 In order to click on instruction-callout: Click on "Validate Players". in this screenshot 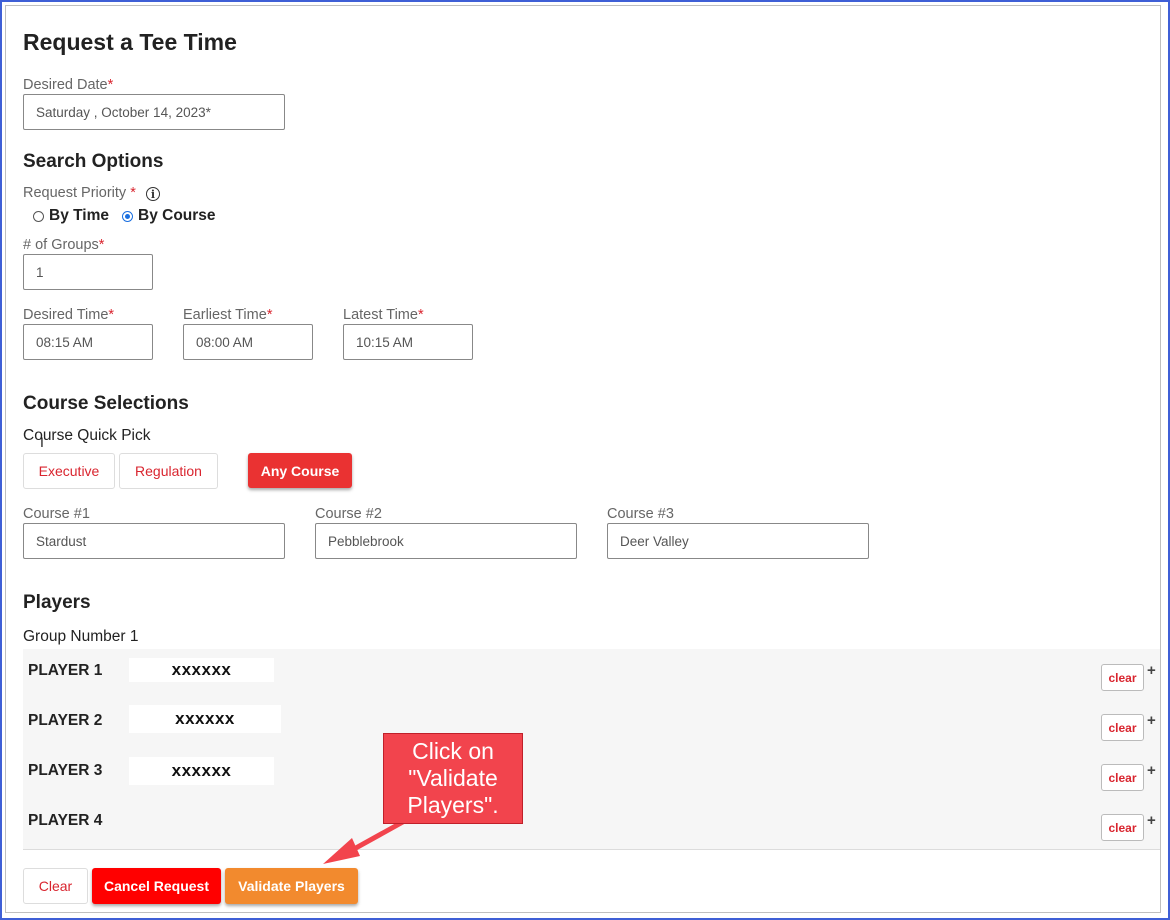, I will do `click(453, 778)`.